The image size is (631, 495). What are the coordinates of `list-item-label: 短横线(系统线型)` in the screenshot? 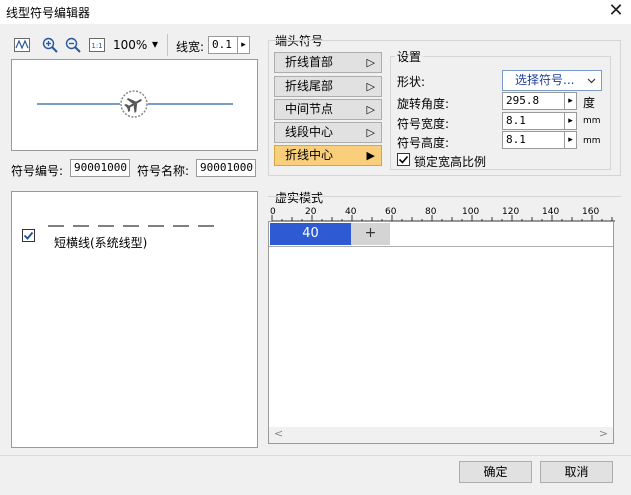 It's located at (100, 242).